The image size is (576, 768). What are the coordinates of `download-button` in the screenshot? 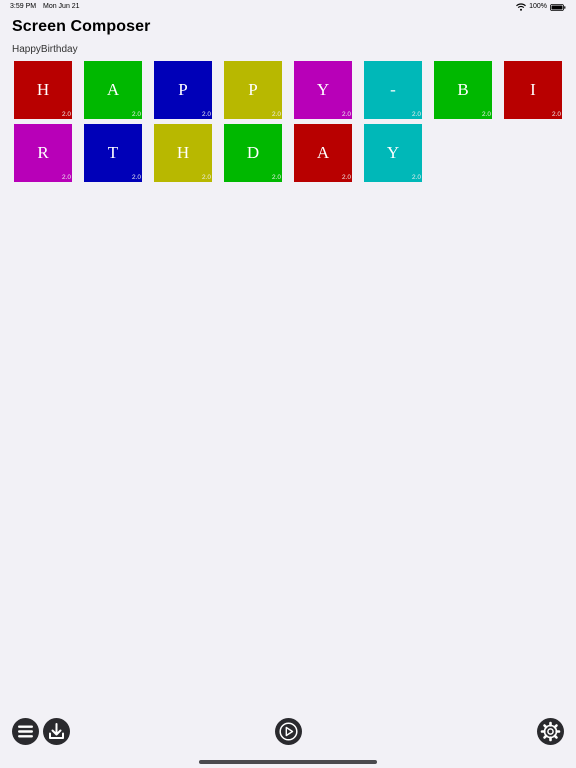 It's located at (56, 731).